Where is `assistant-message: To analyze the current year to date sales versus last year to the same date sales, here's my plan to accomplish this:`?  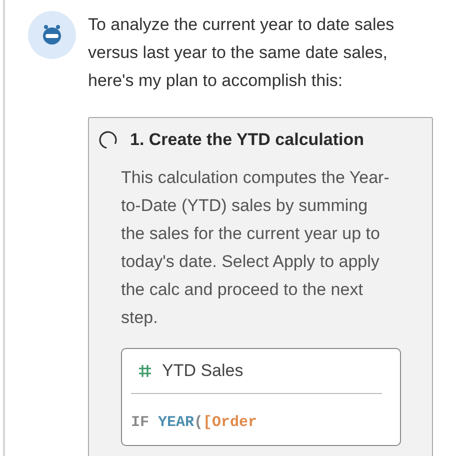 assistant-message: To analyze the current year to date sales versus last year to the same date sales, here's my plan to accomplish this: is located at coordinates (242, 53).